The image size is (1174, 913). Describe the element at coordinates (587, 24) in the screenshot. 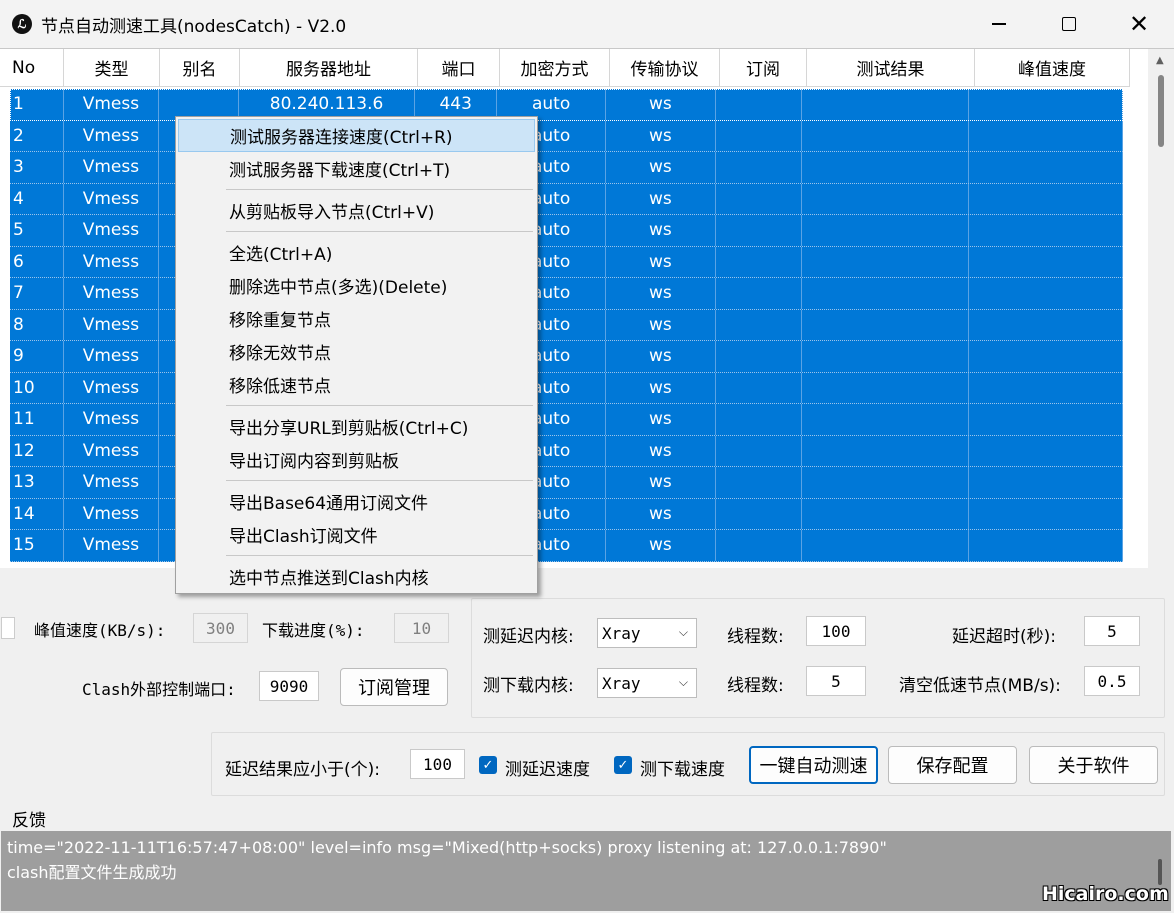

I see `title-bar: ℒ 节点自动测速工具(nodesCatch) - V2.0 ✕` at that location.